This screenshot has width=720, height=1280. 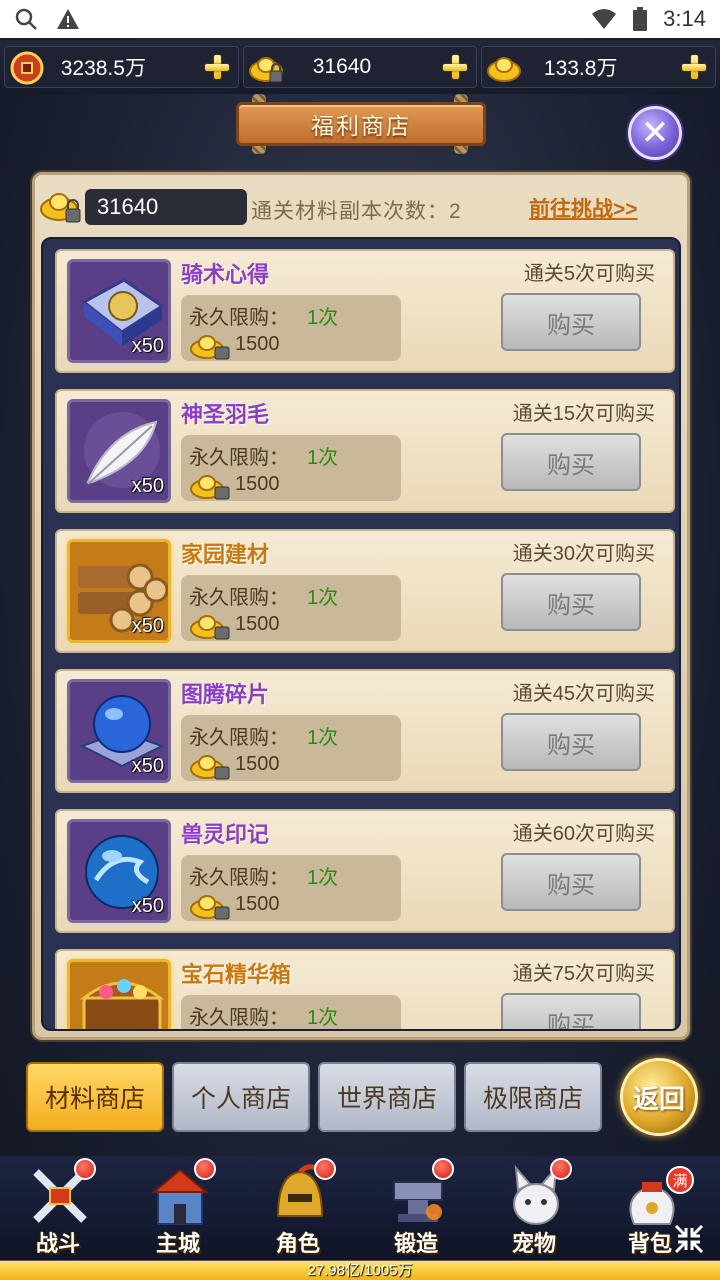 What do you see at coordinates (365, 990) in the screenshot?
I see `shop-item: 宝石精华箱 通关75次可购买 永久限购： 1次 购买` at bounding box center [365, 990].